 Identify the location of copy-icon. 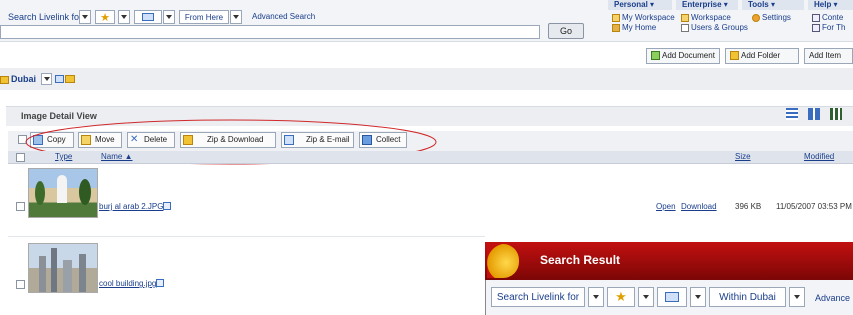
(38, 139).